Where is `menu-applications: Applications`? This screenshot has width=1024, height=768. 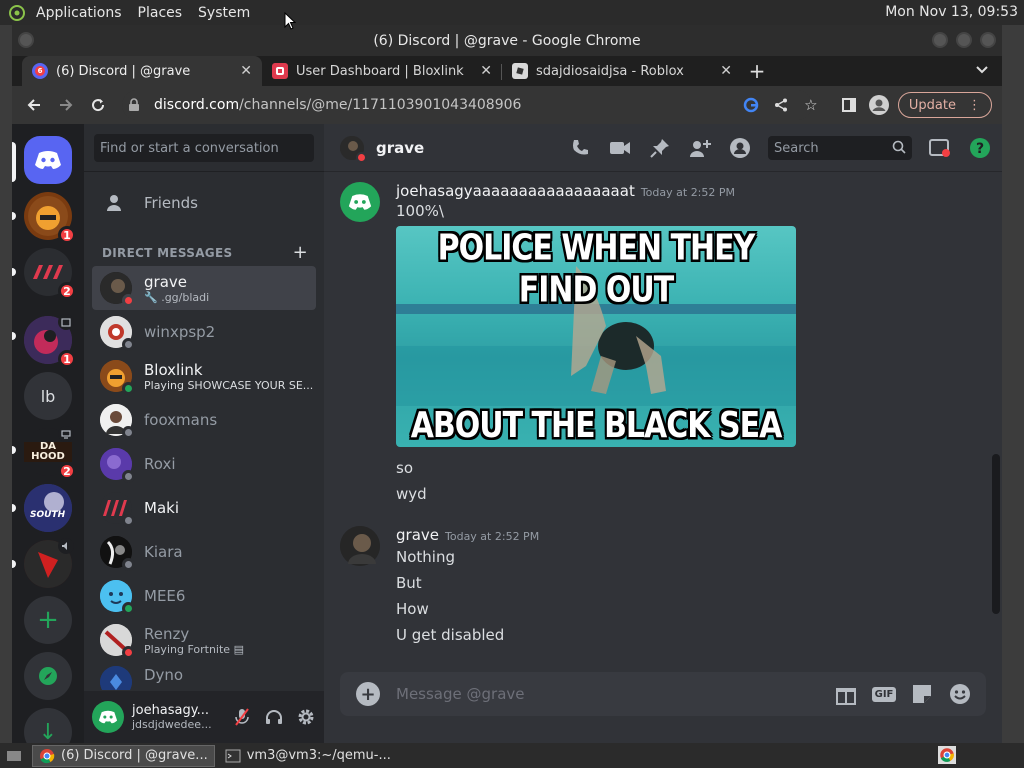 menu-applications: Applications is located at coordinates (79, 13).